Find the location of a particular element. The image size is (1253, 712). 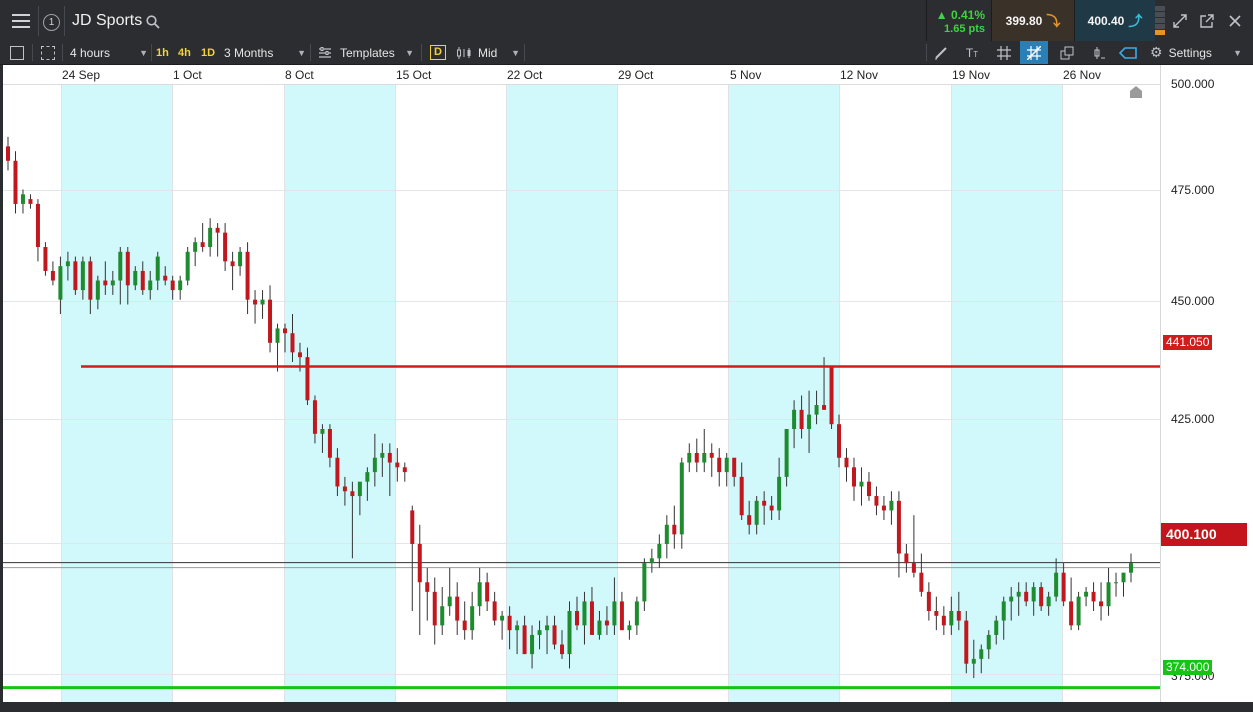

text-tool: TT is located at coordinates (972, 52).